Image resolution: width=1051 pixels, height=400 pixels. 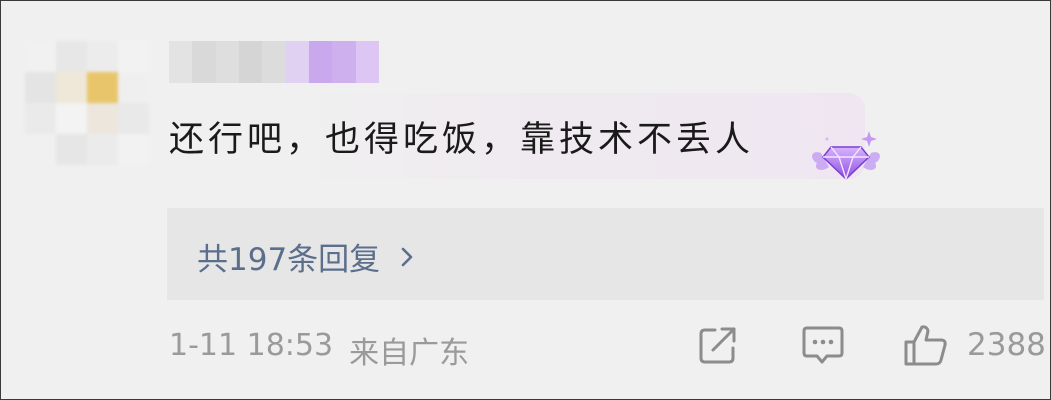 I want to click on comment-icon, so click(x=823, y=345).